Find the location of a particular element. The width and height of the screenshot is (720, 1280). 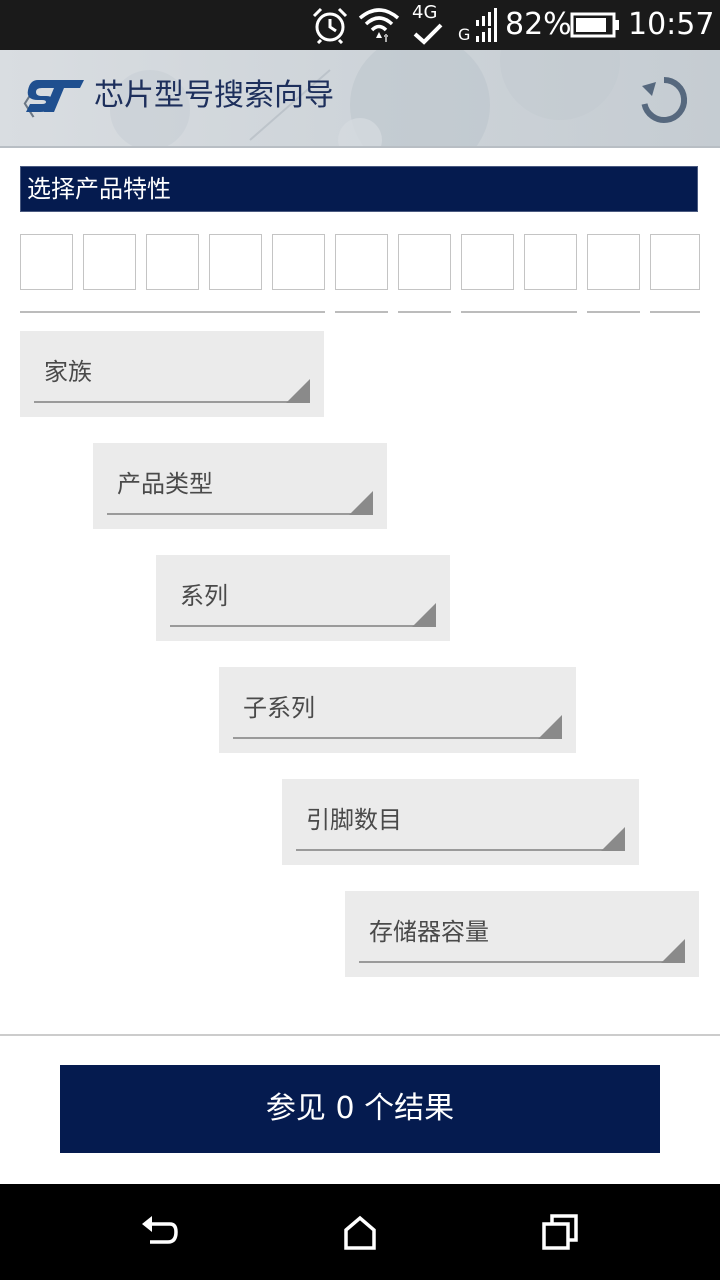

app-bar: 〈 芯片型号搜索向导 is located at coordinates (360, 99).